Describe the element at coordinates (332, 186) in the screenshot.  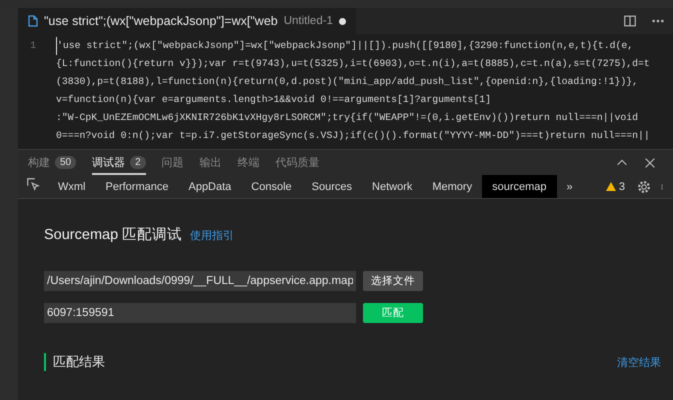
I see `devtools-tab: Sources` at that location.